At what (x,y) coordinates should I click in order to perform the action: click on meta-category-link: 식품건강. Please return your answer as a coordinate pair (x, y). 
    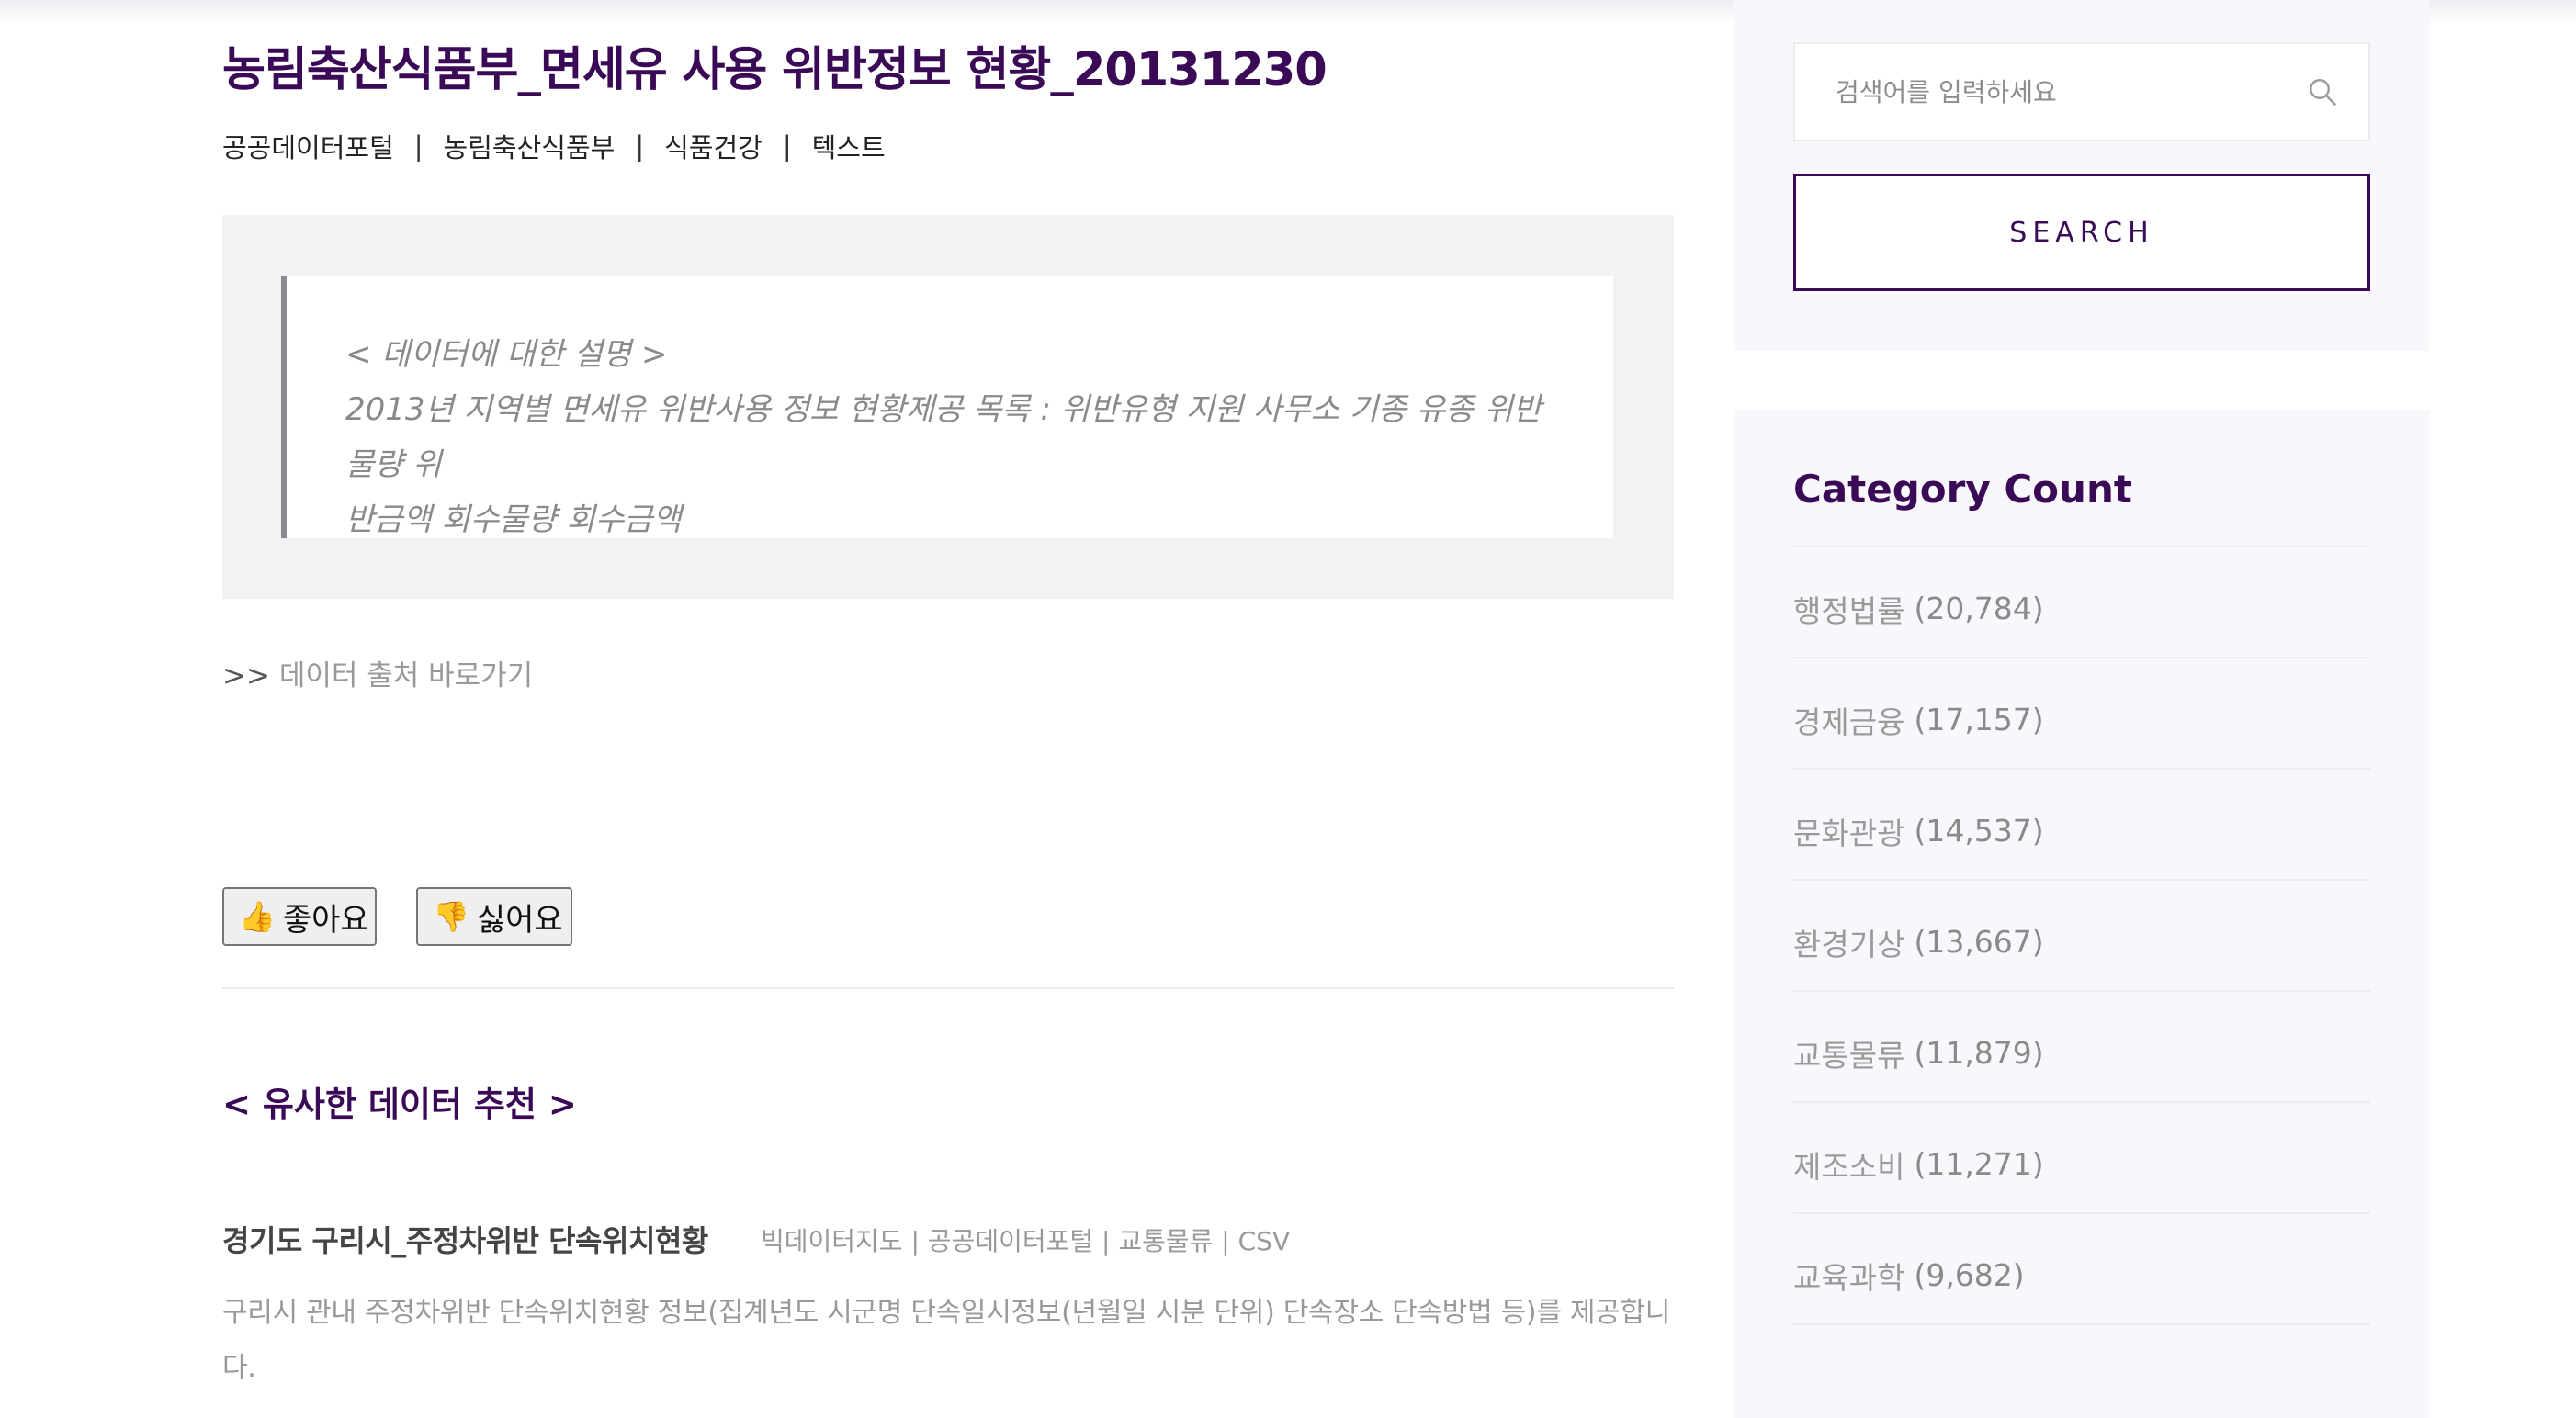
    Looking at the image, I should click on (713, 146).